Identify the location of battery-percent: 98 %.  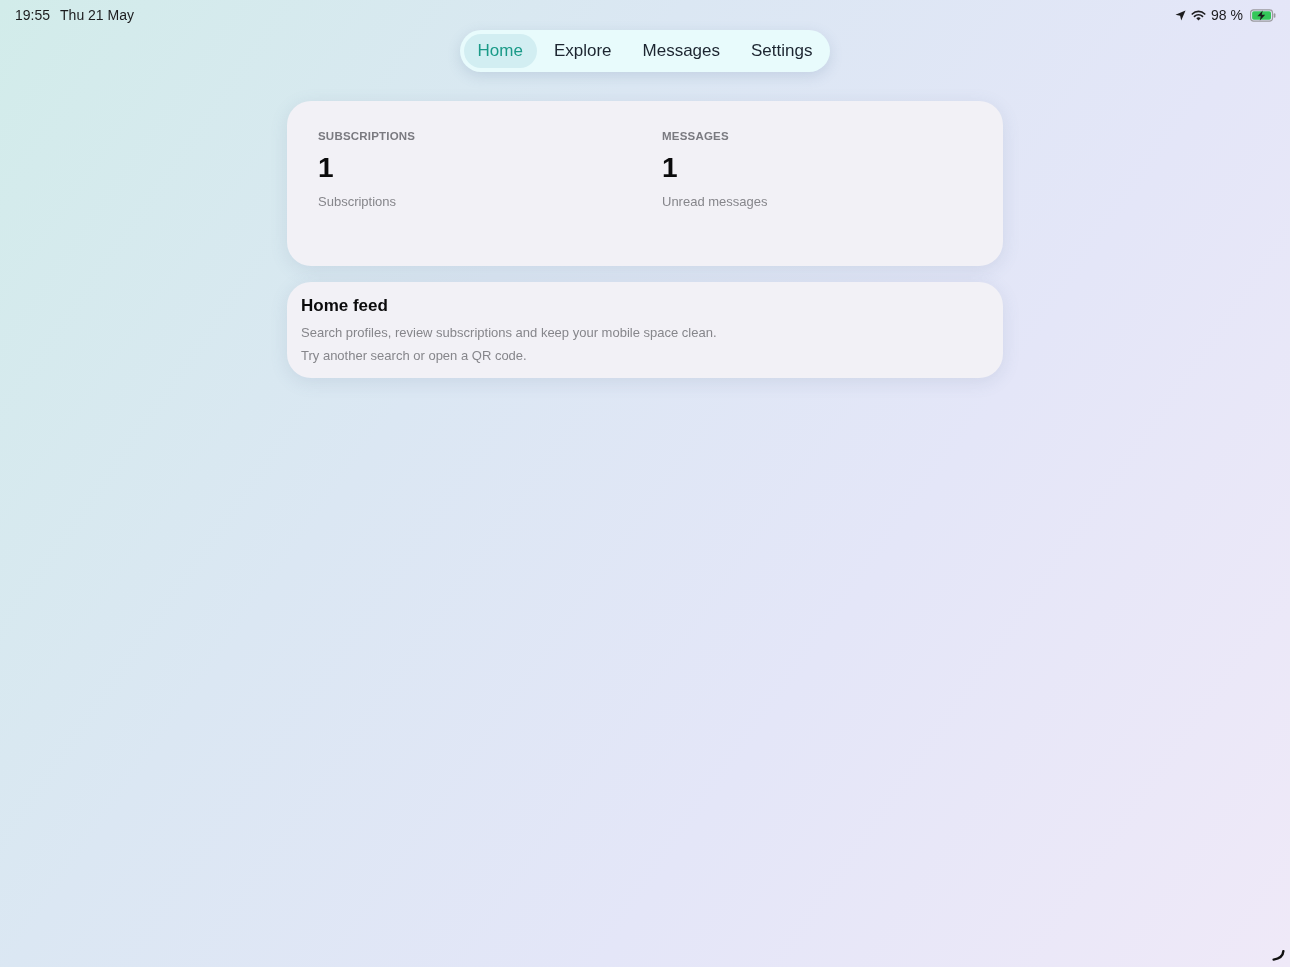
(1227, 15).